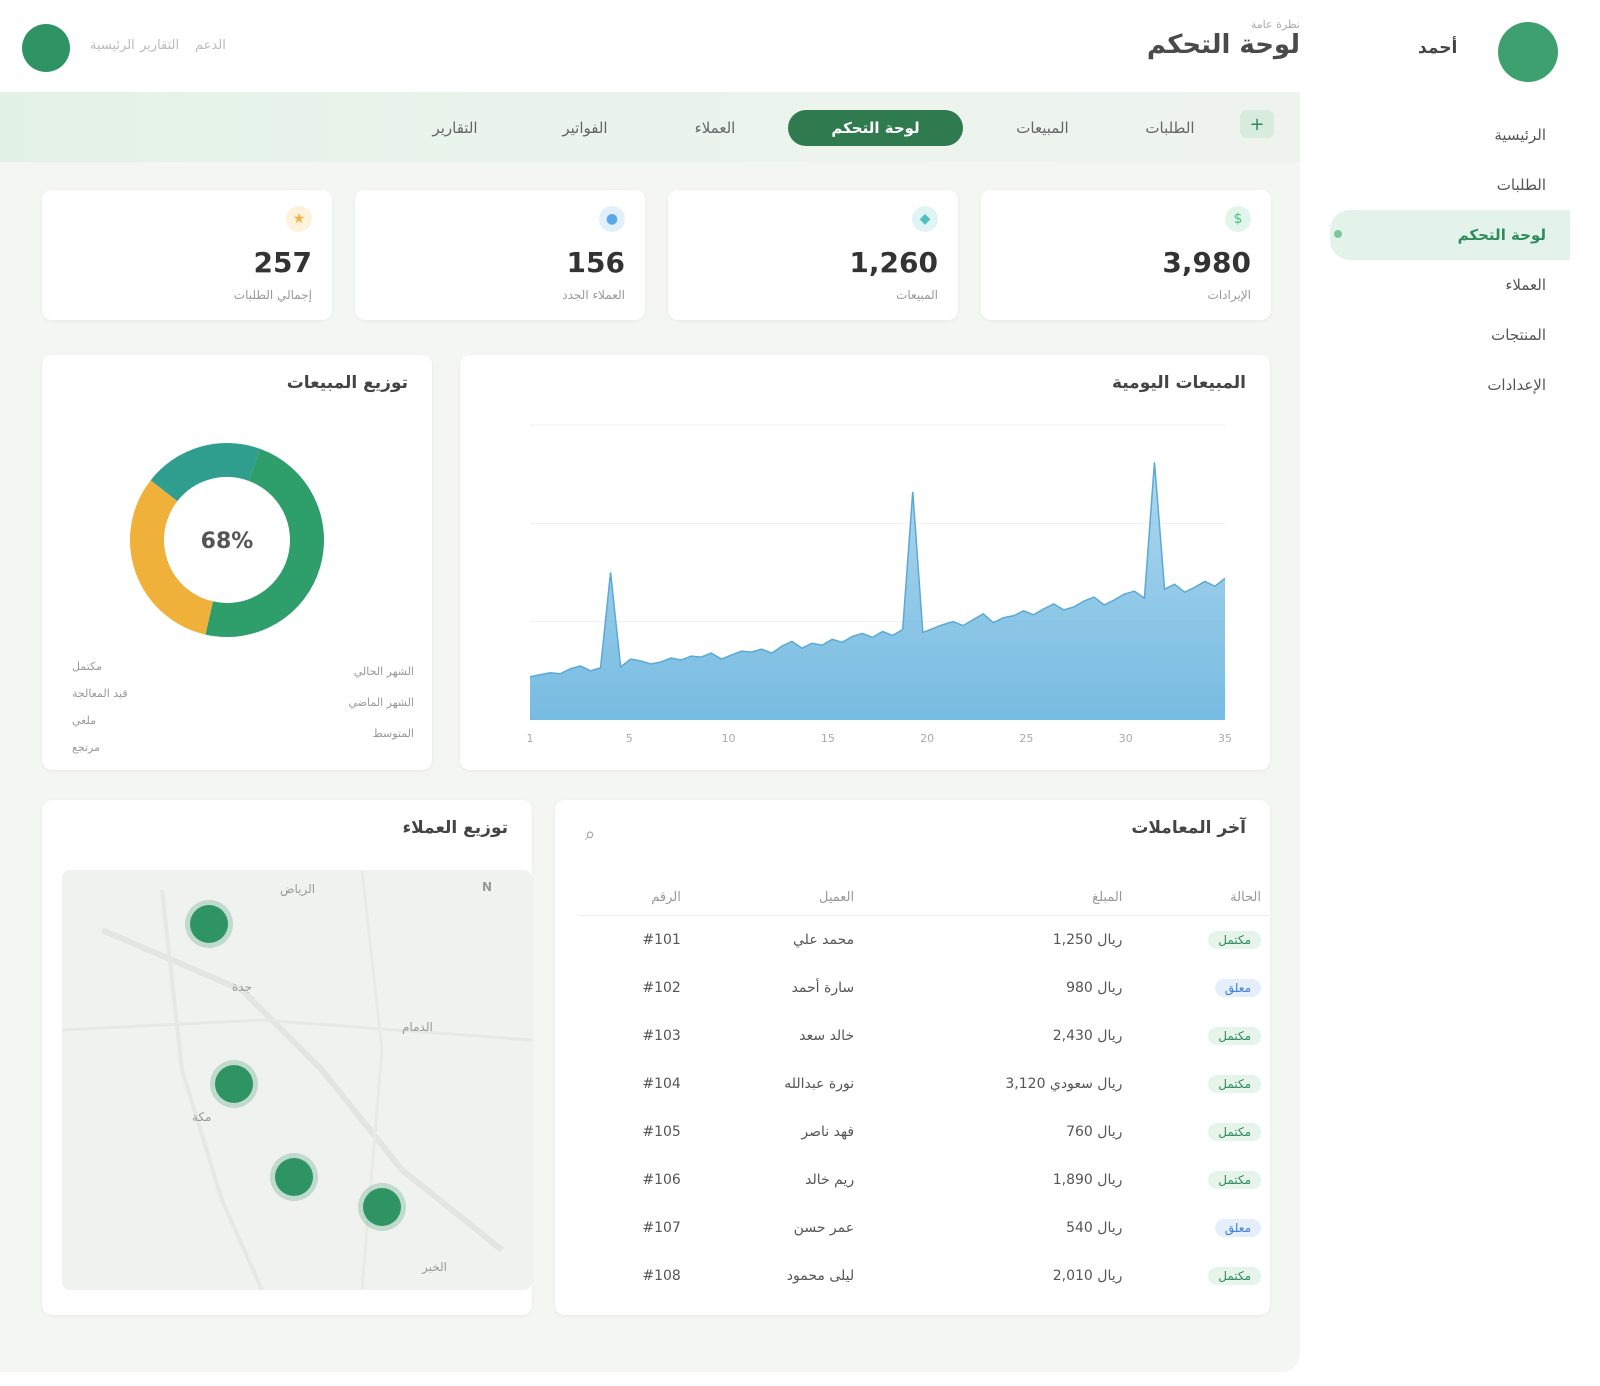 This screenshot has width=1600, height=1386. I want to click on top-link-1: الرئيسية, so click(112, 45).